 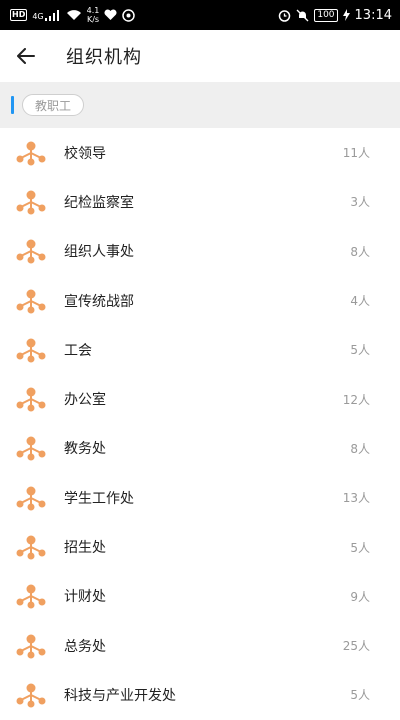 What do you see at coordinates (200, 349) in the screenshot?
I see `list-item: 工会 5人` at bounding box center [200, 349].